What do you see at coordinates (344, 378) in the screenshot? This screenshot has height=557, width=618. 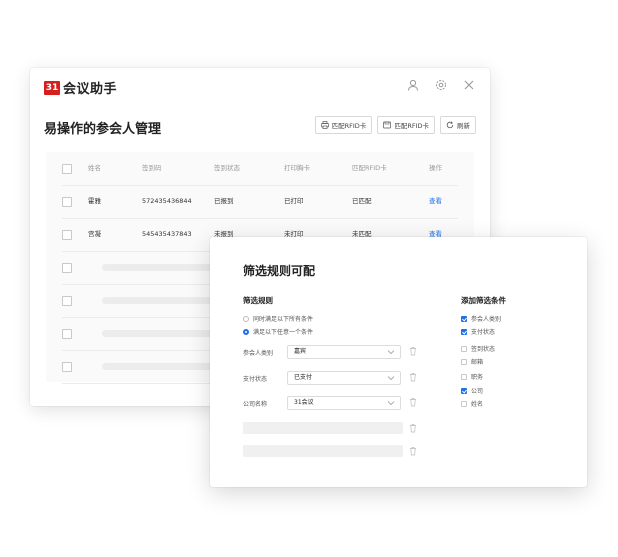 I see `payment-status-select: 已支付` at bounding box center [344, 378].